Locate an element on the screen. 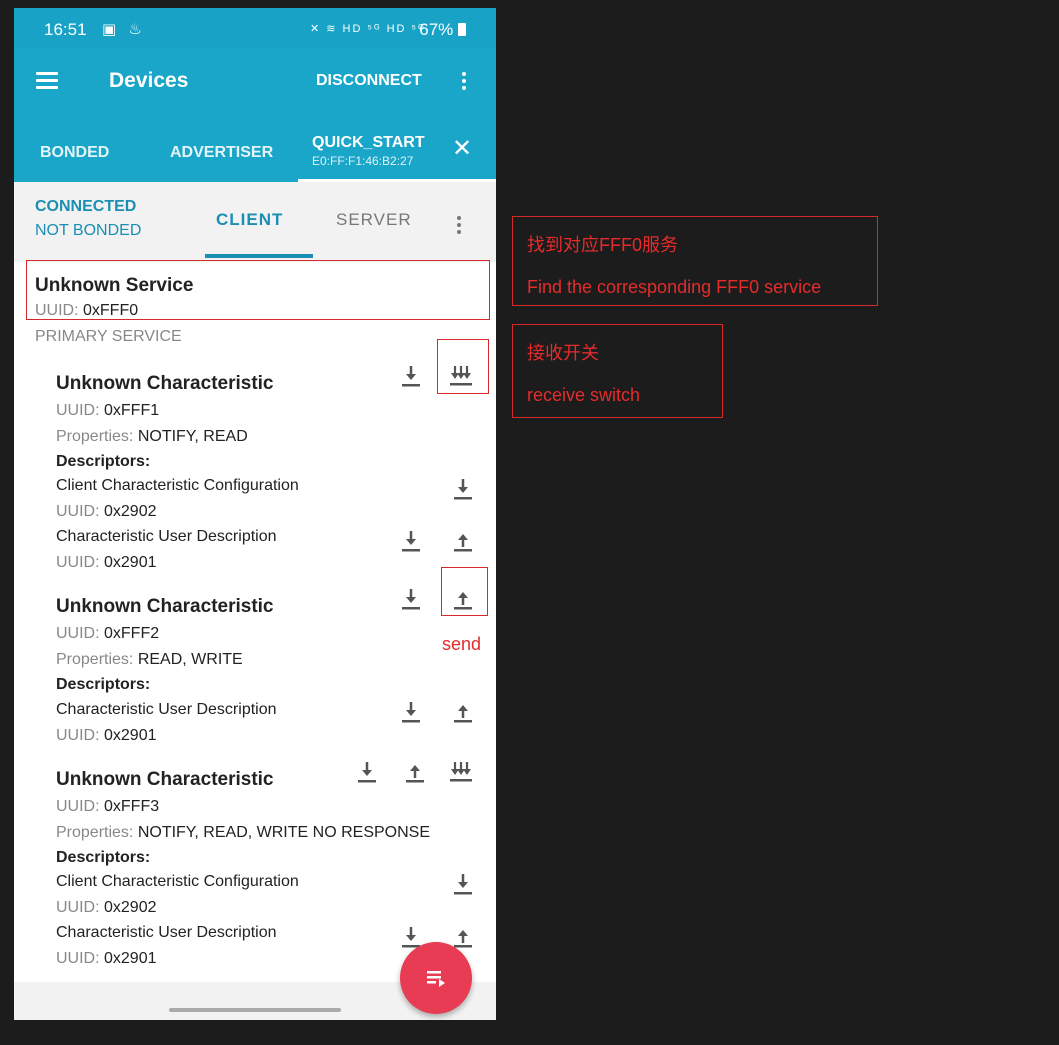 The width and height of the screenshot is (1059, 1045). app-bar: Devices DISCONNECT is located at coordinates (255, 84).